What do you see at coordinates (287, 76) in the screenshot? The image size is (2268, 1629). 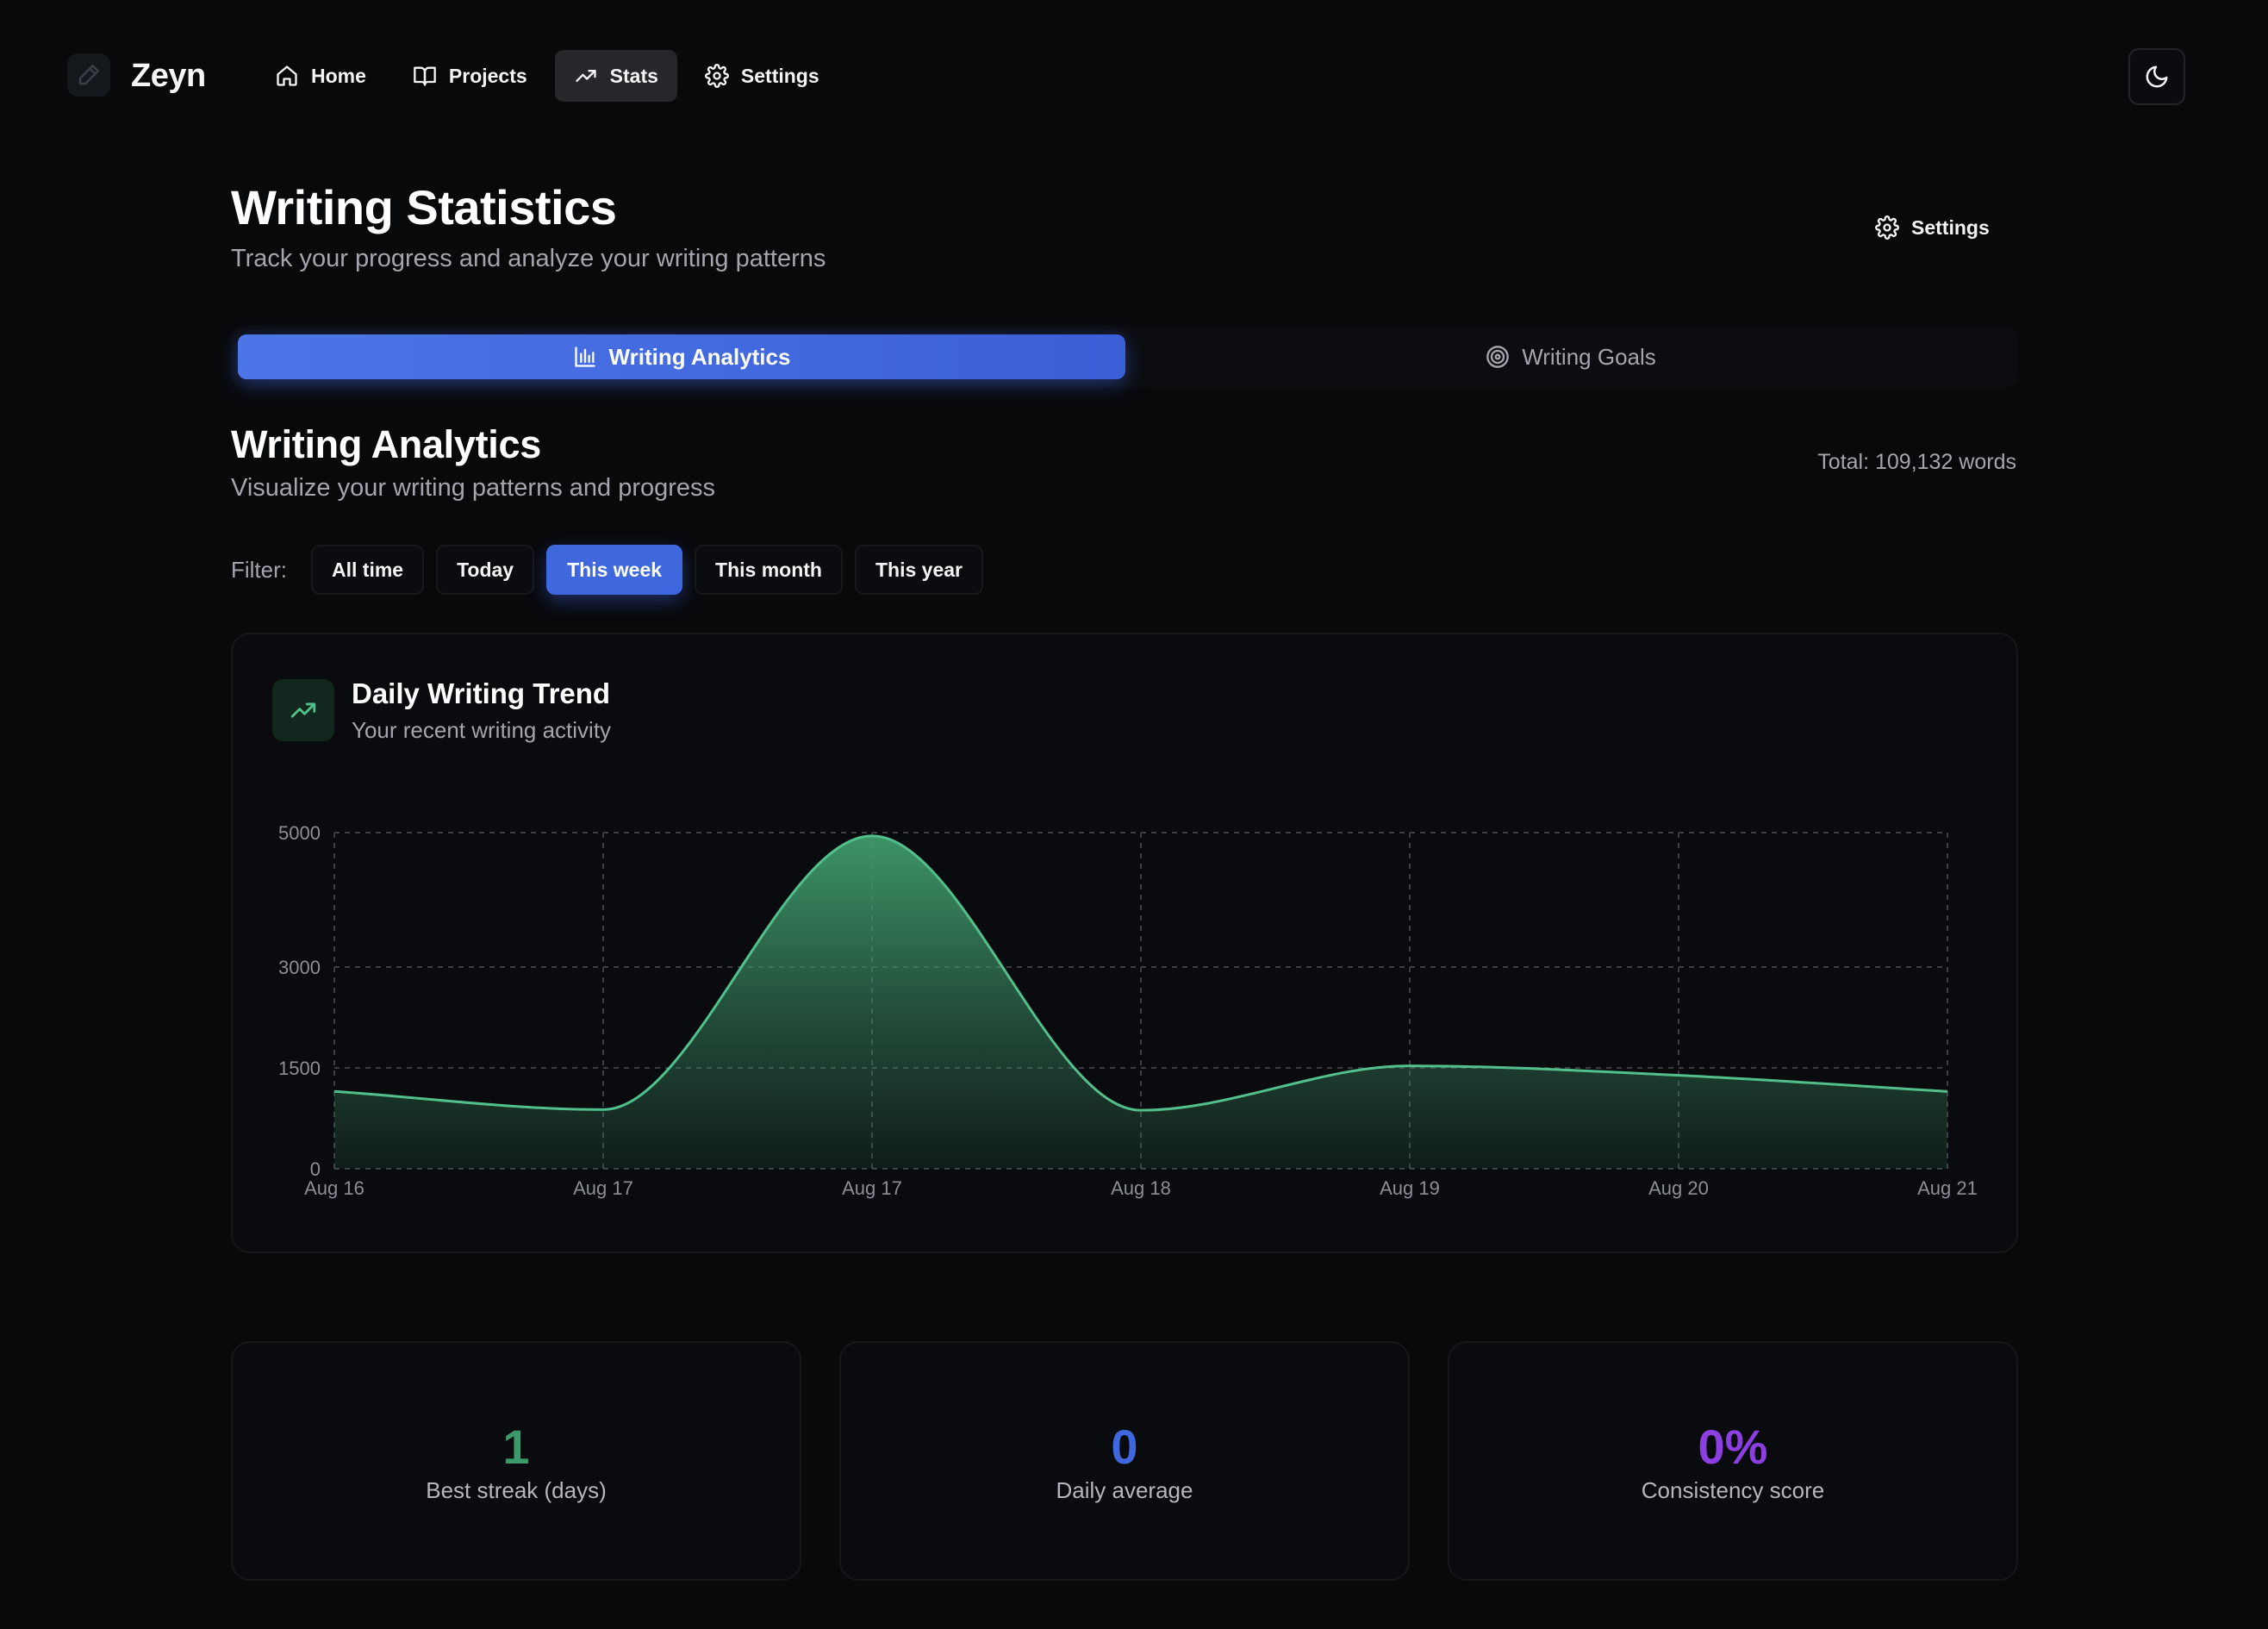 I see `home-icon` at bounding box center [287, 76].